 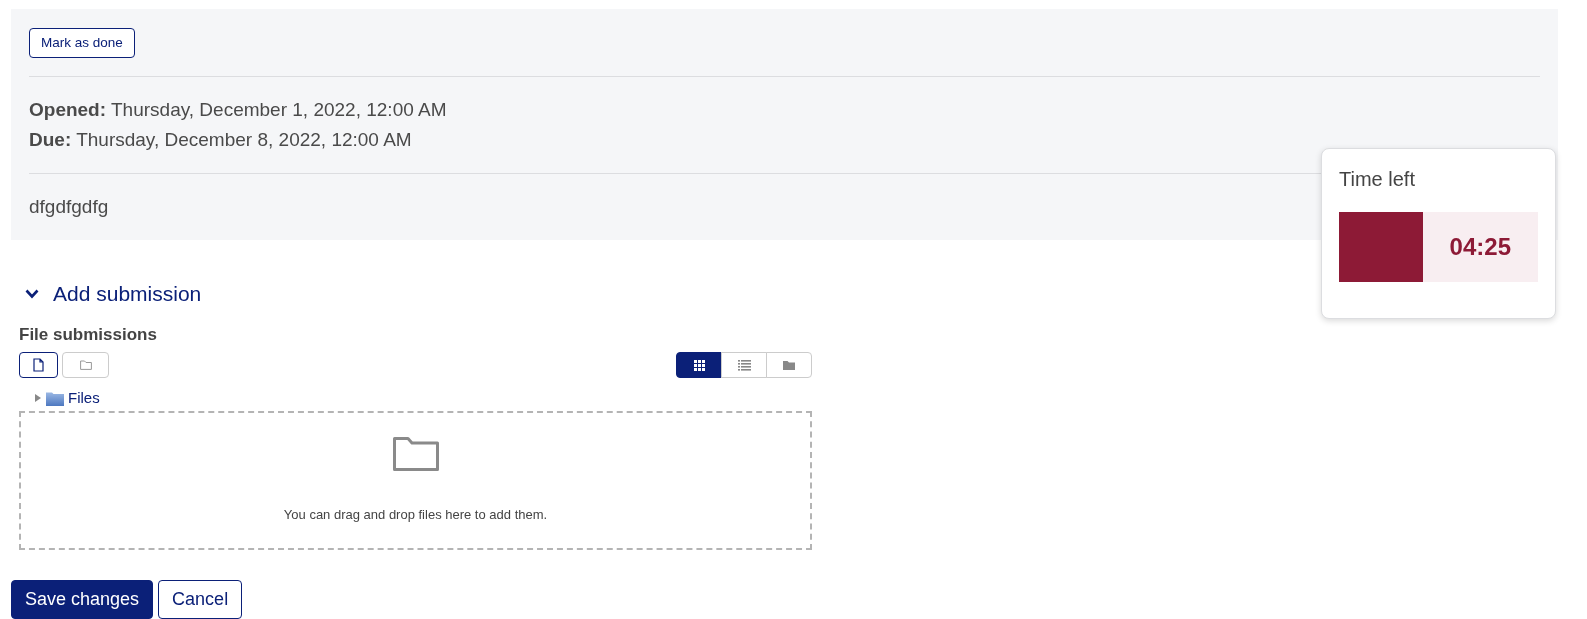 What do you see at coordinates (113, 294) in the screenshot?
I see `add-submission-toggle: Add submission` at bounding box center [113, 294].